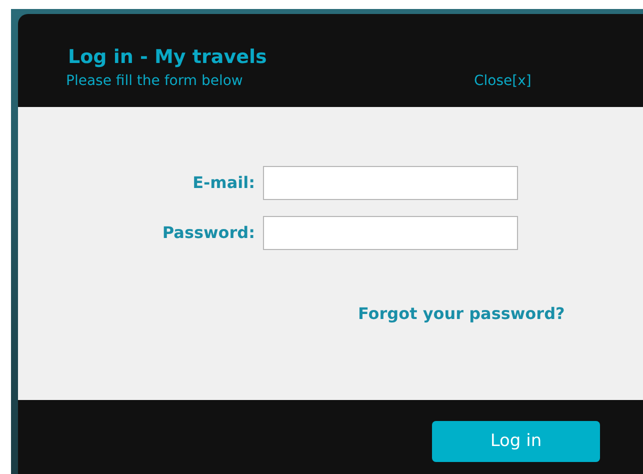  What do you see at coordinates (390, 183) in the screenshot?
I see `email-field` at bounding box center [390, 183].